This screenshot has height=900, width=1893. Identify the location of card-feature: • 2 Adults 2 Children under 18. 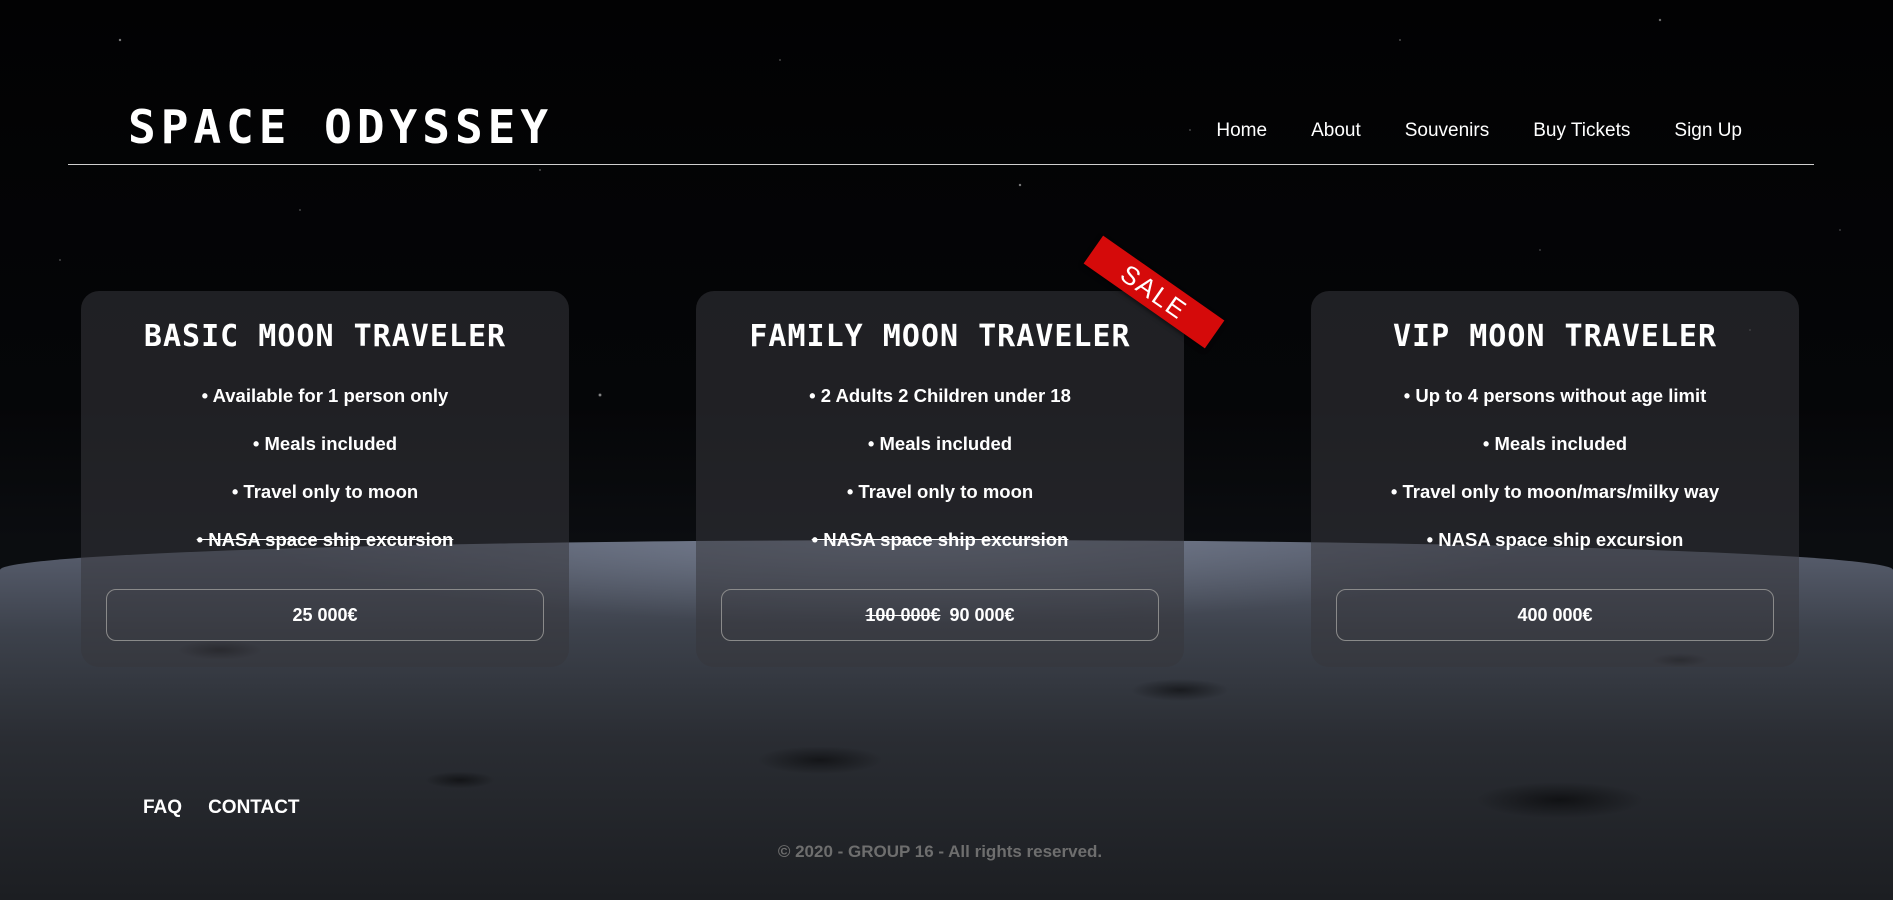
(940, 395).